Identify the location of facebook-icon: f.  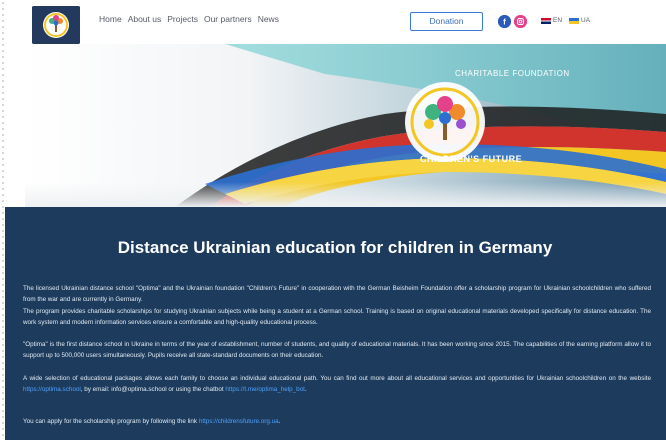
(504, 21).